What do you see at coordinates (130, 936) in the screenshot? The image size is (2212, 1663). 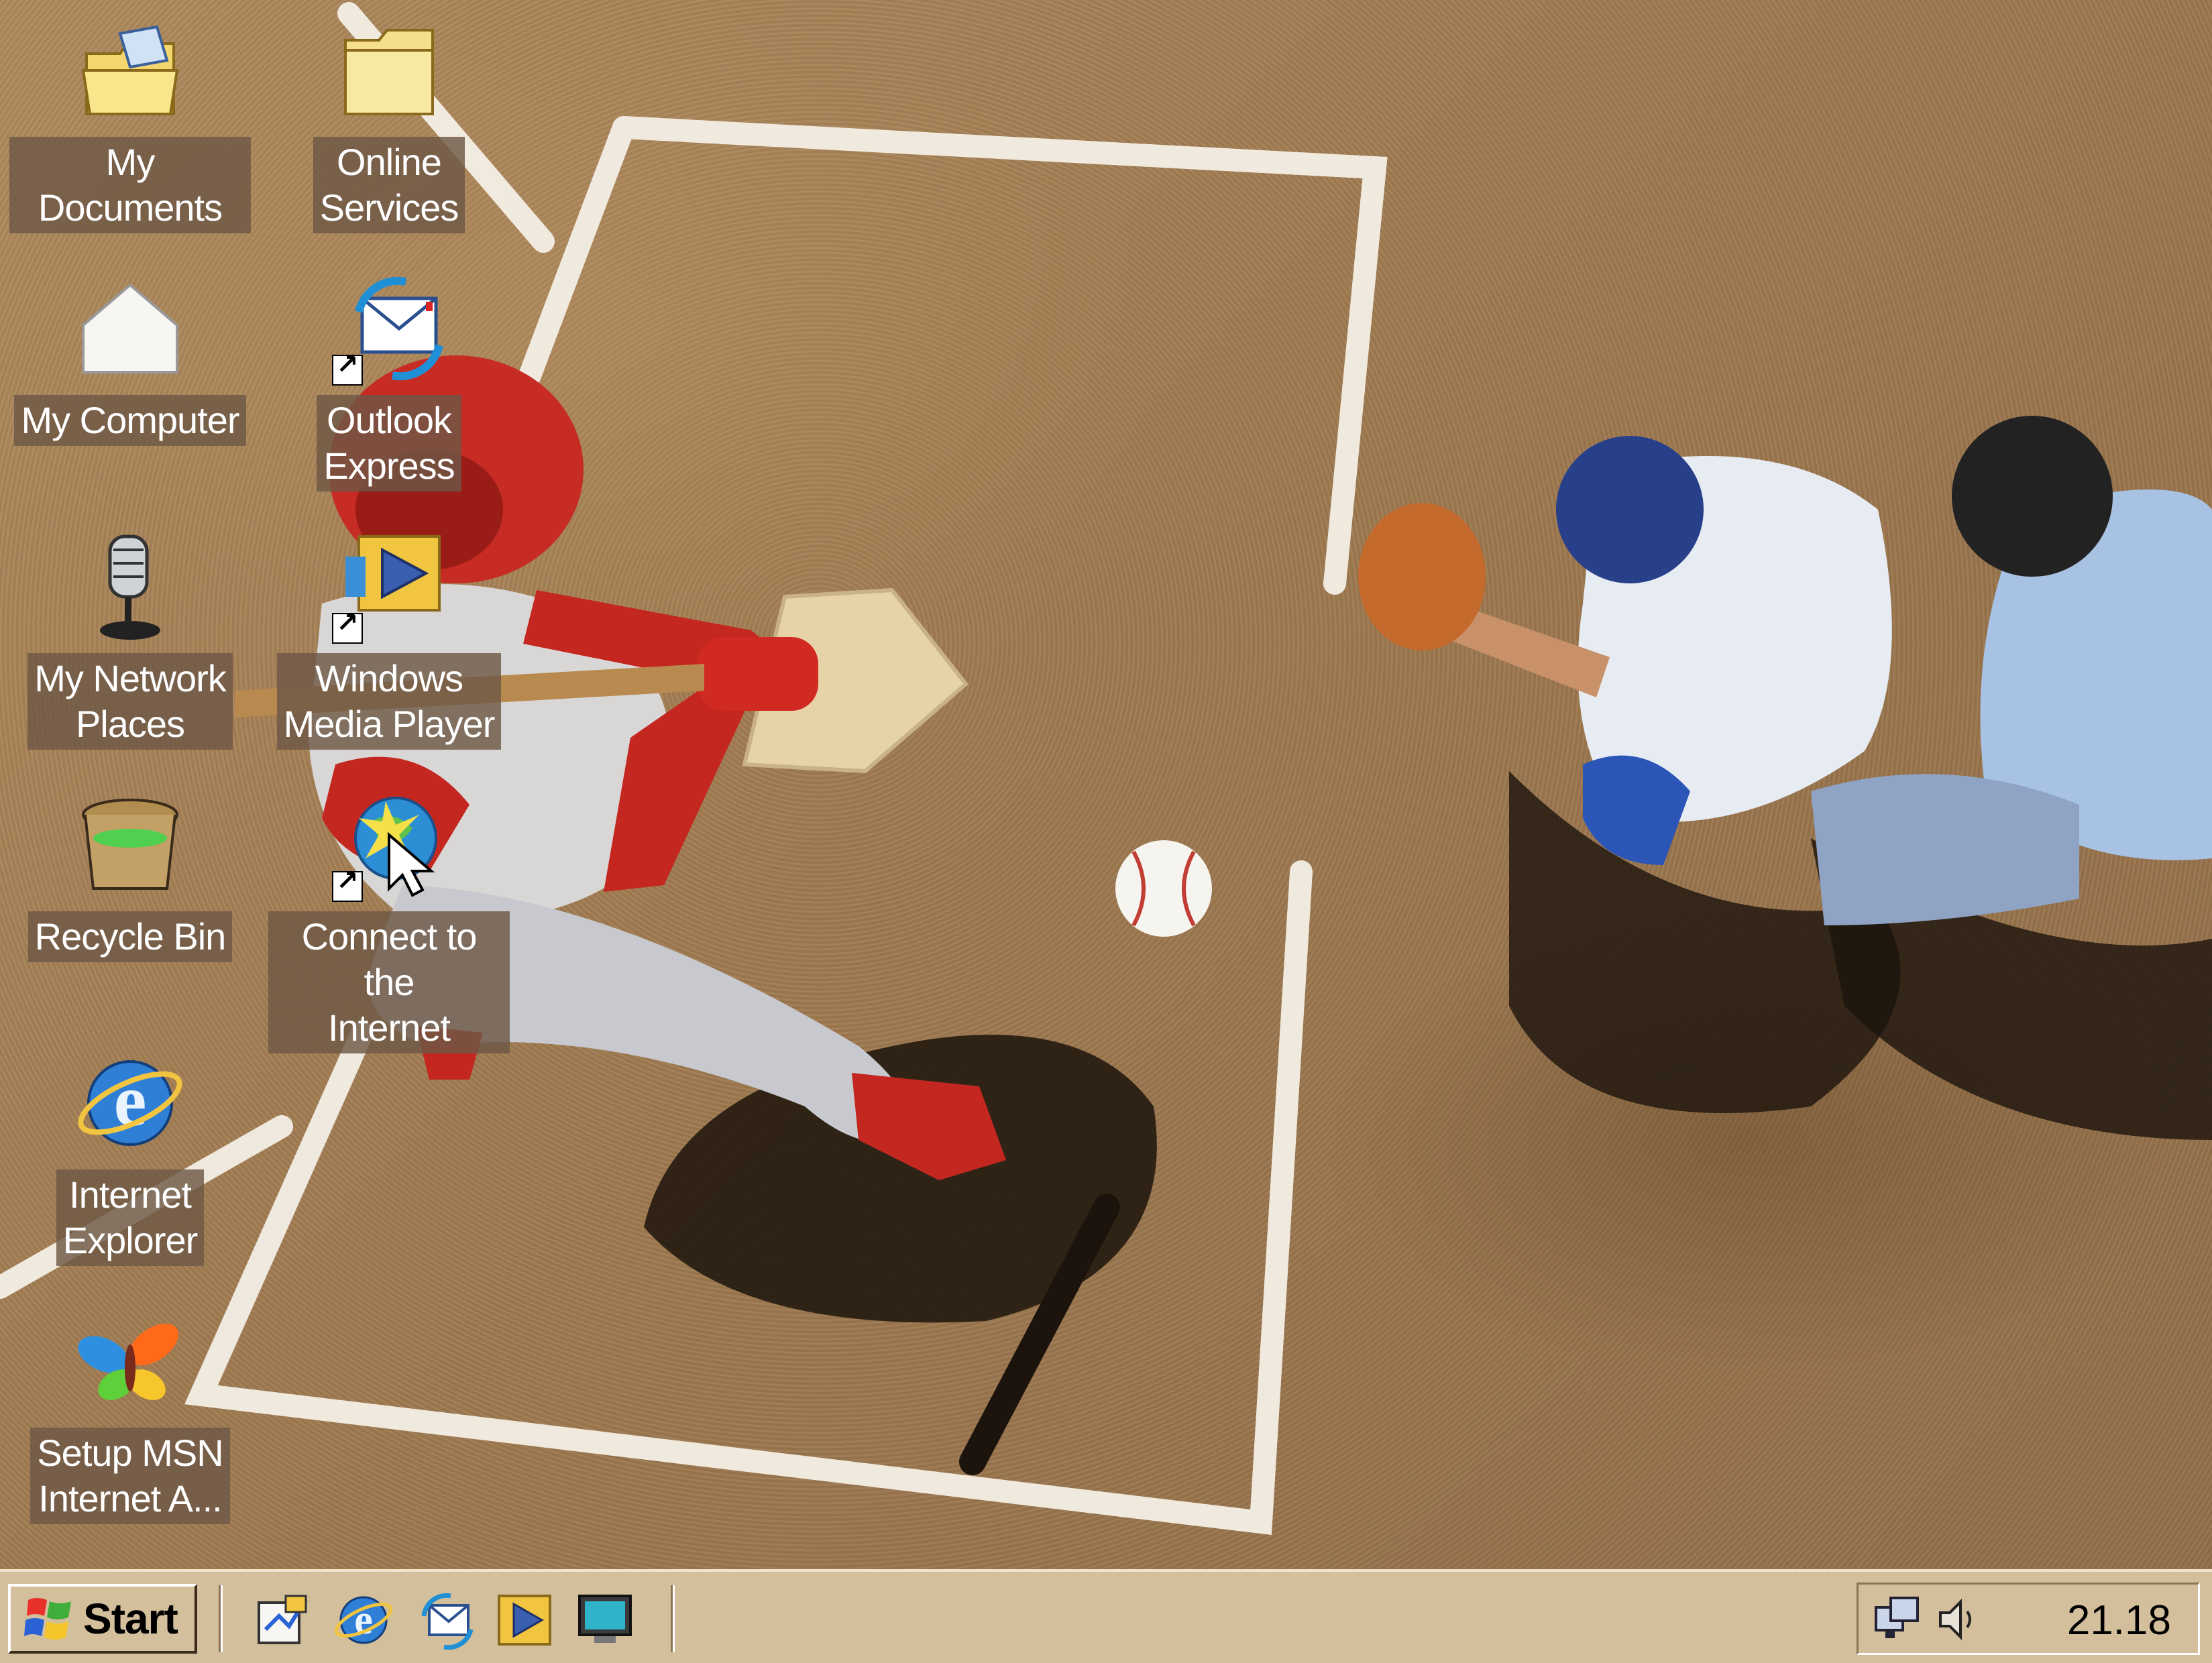 I see `icon-label: Recycle Bin` at bounding box center [130, 936].